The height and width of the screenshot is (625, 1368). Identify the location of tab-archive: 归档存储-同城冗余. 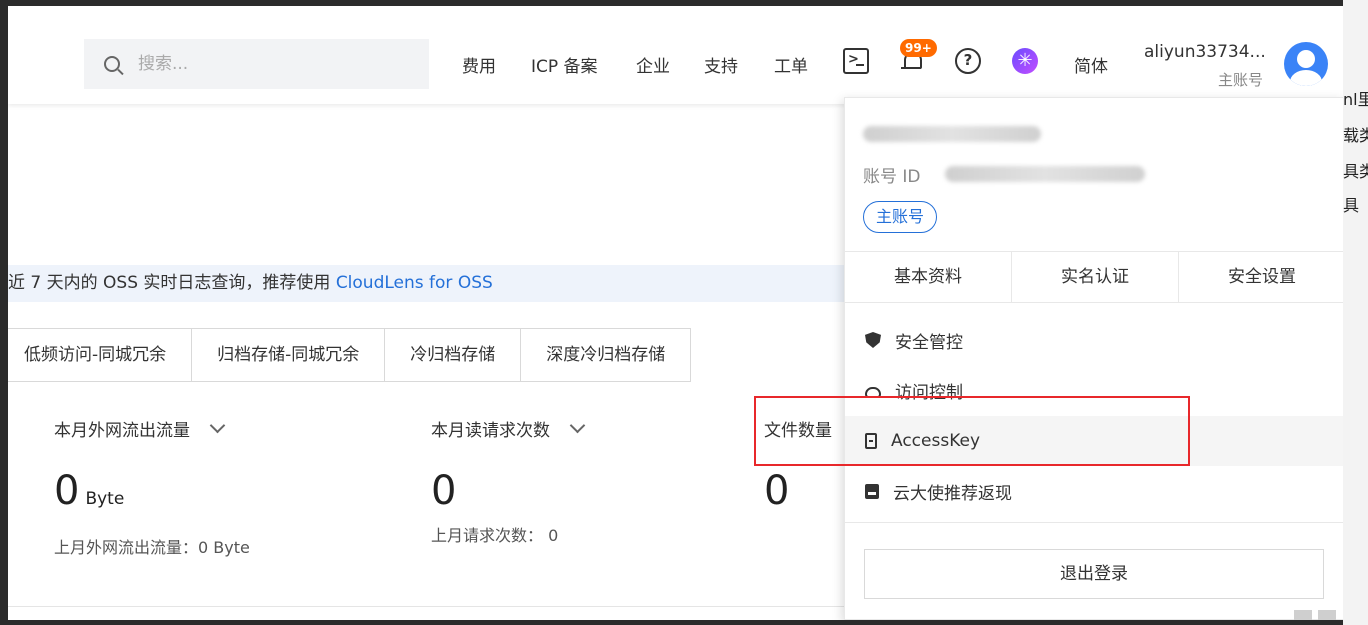
(289, 355).